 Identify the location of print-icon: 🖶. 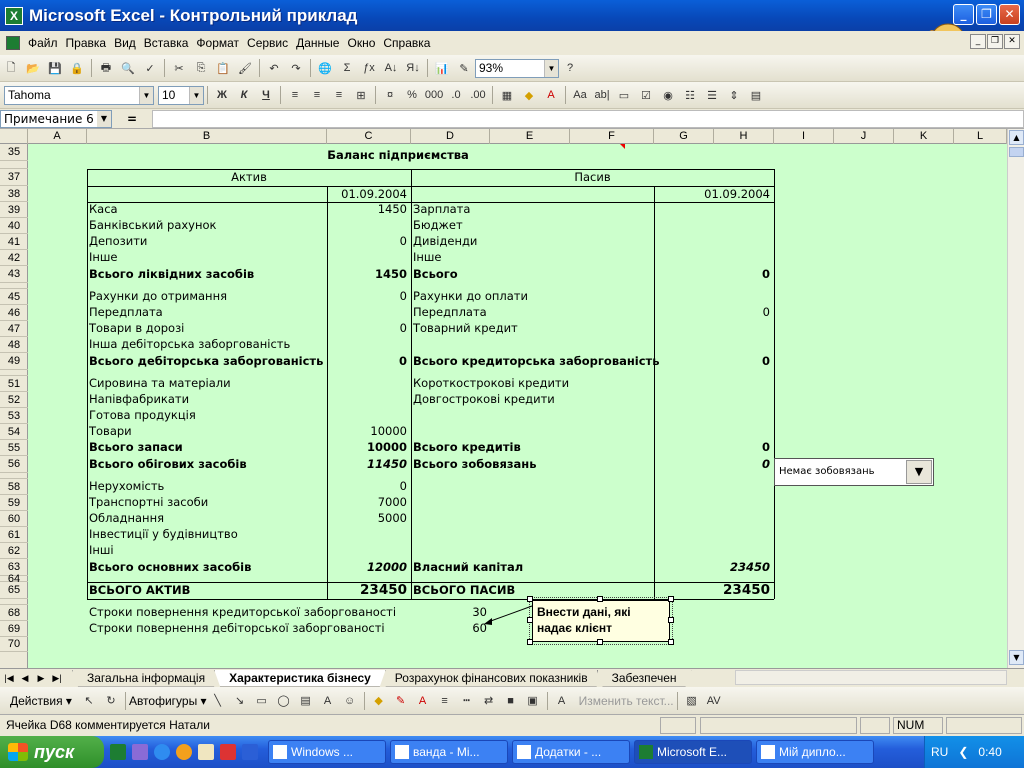
(106, 68).